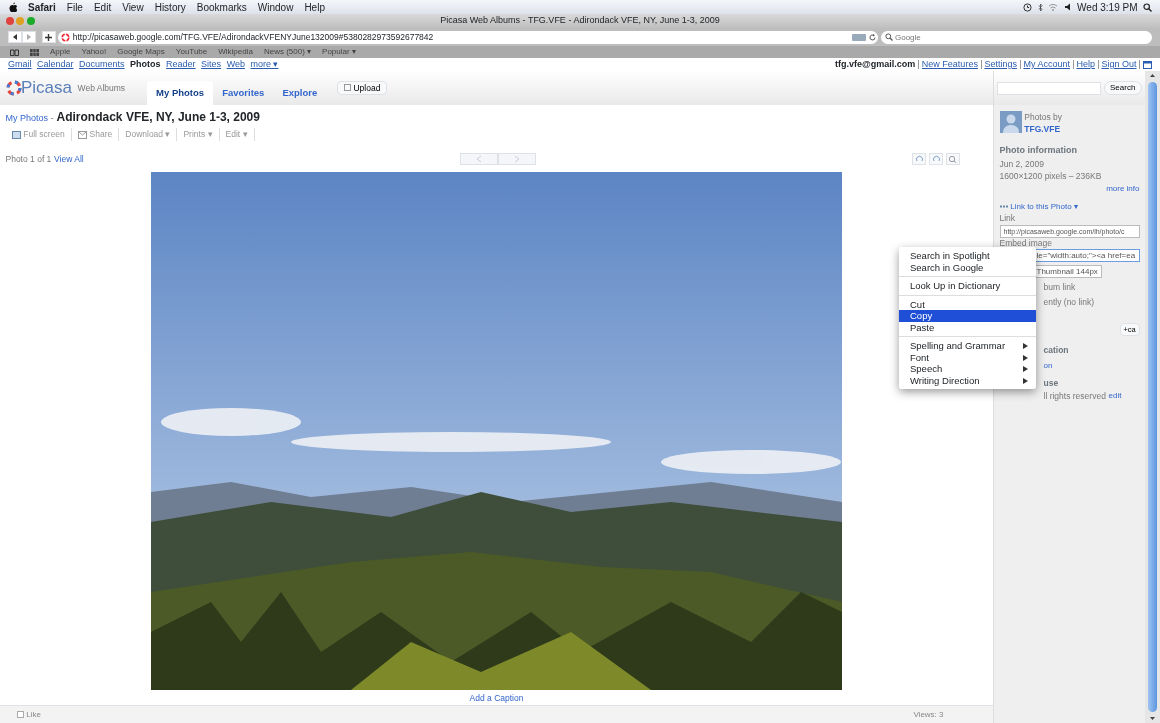 The height and width of the screenshot is (723, 1160). Describe the element at coordinates (928, 714) in the screenshot. I see `view-count: Views: 3` at that location.